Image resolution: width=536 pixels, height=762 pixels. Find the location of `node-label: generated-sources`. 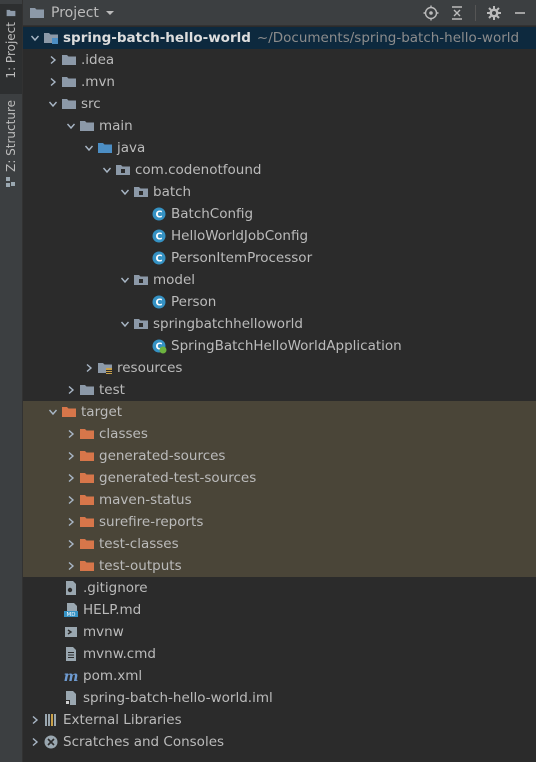

node-label: generated-sources is located at coordinates (162, 456).